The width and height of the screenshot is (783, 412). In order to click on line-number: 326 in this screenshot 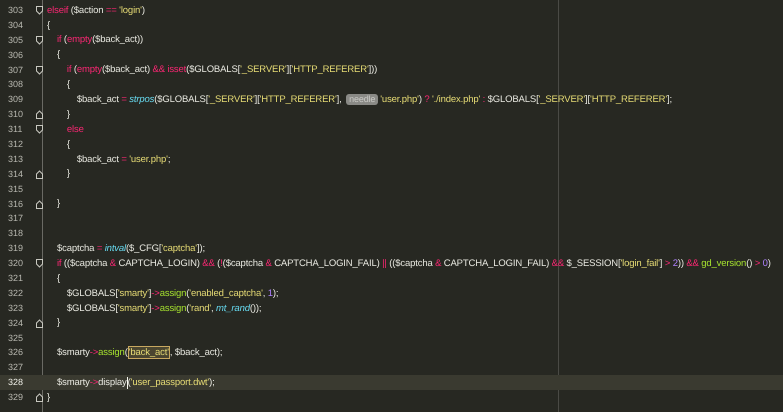, I will do `click(15, 353)`.